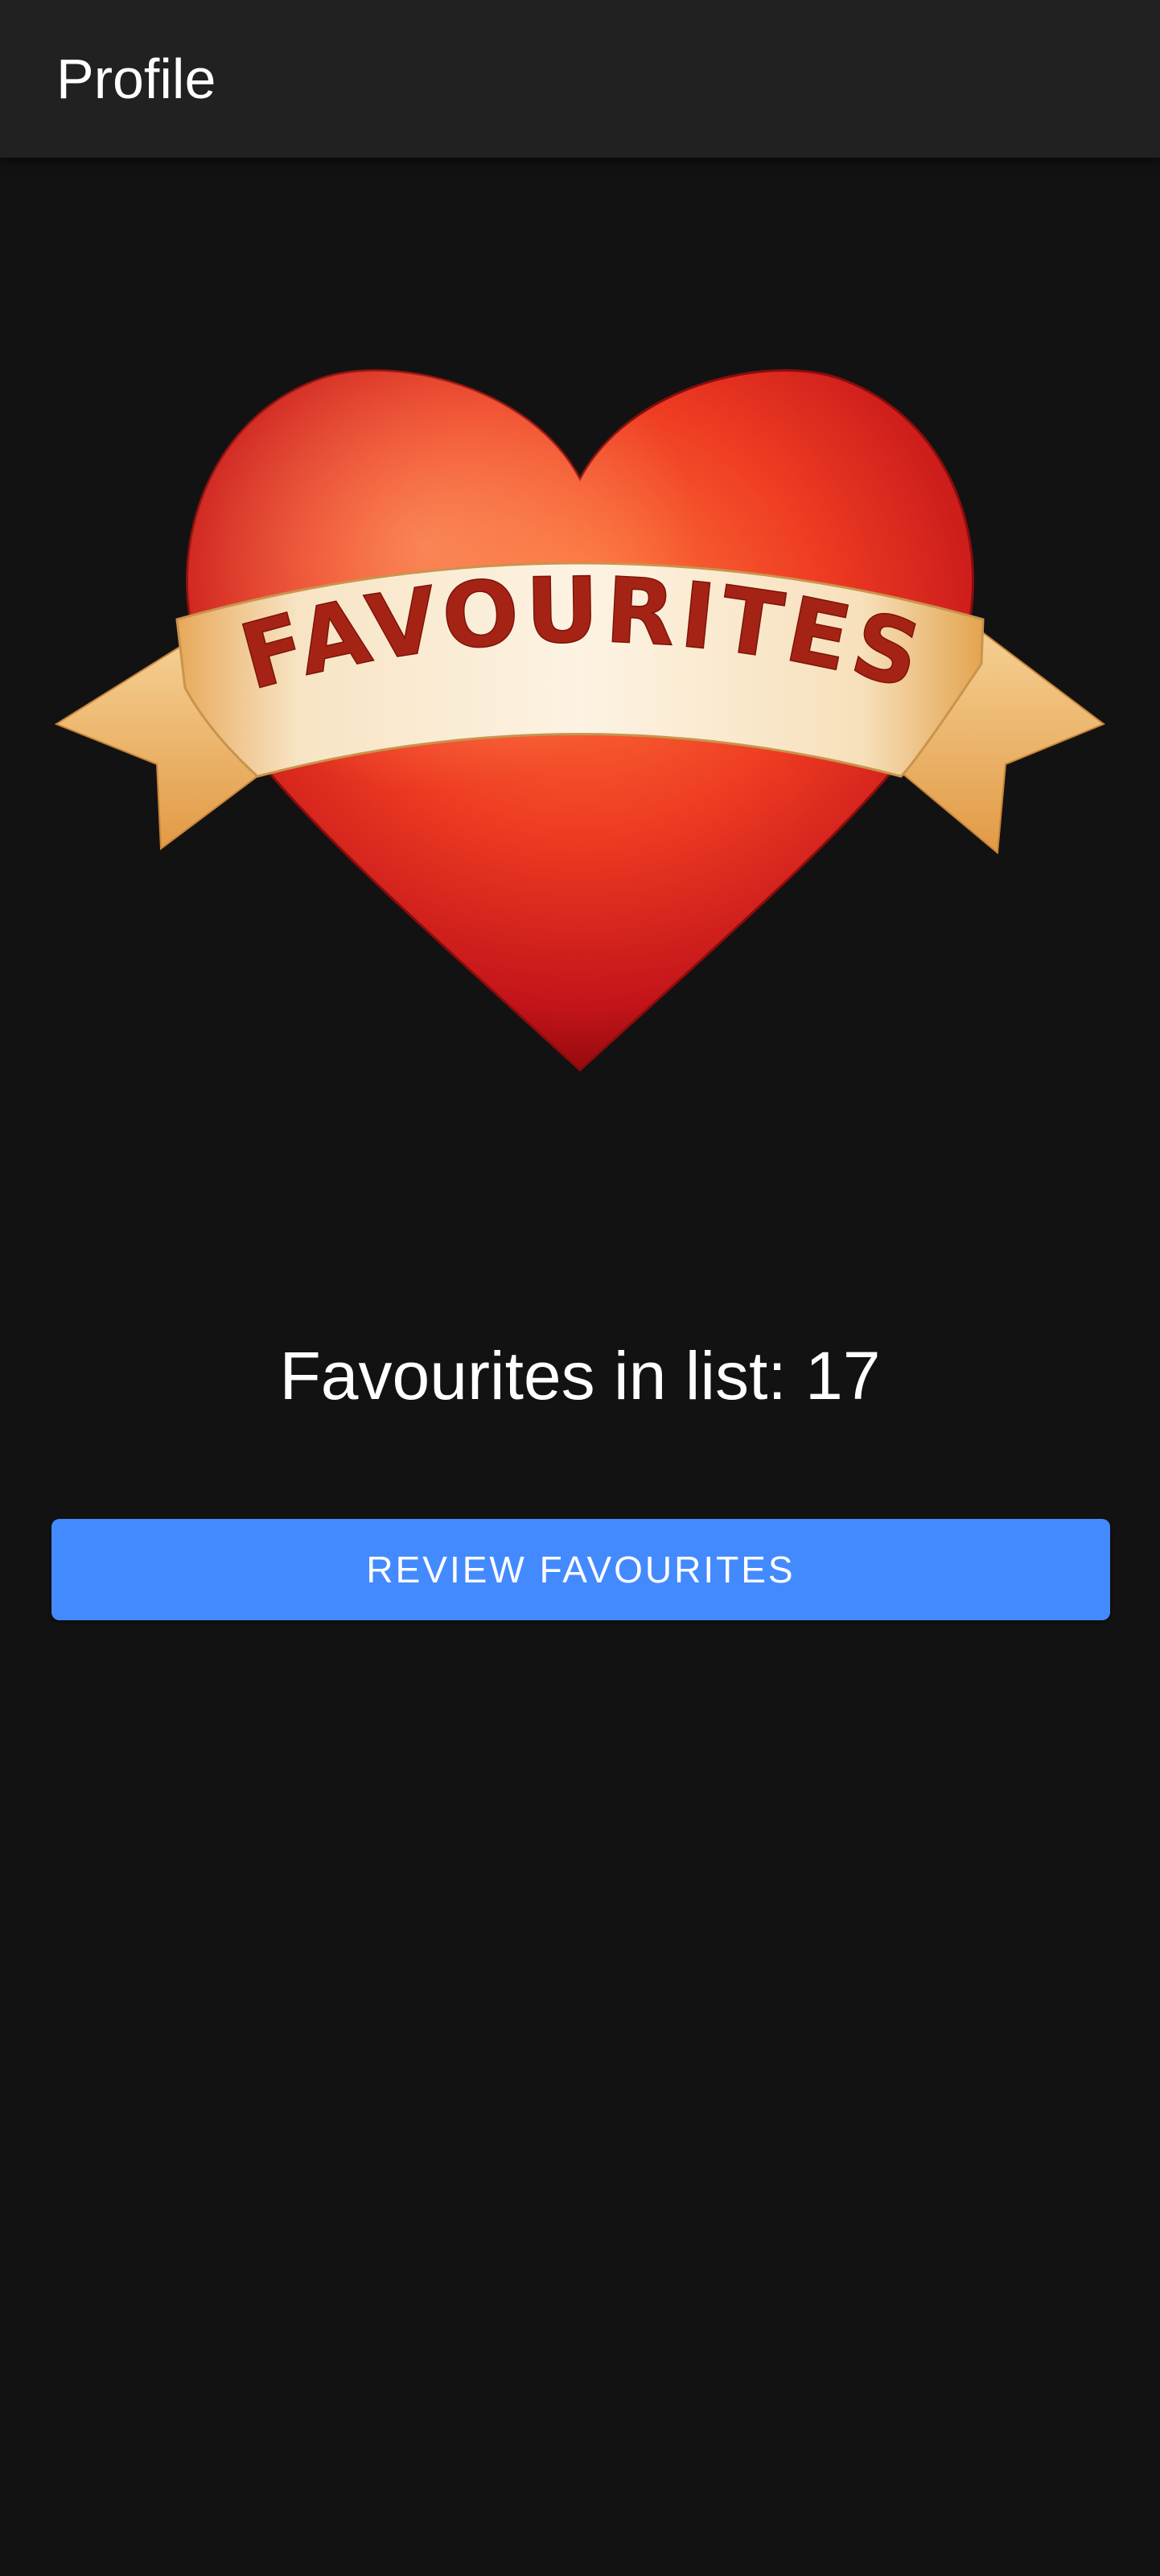 This screenshot has height=2576, width=1160. What do you see at coordinates (580, 79) in the screenshot?
I see `app-bar: Profile` at bounding box center [580, 79].